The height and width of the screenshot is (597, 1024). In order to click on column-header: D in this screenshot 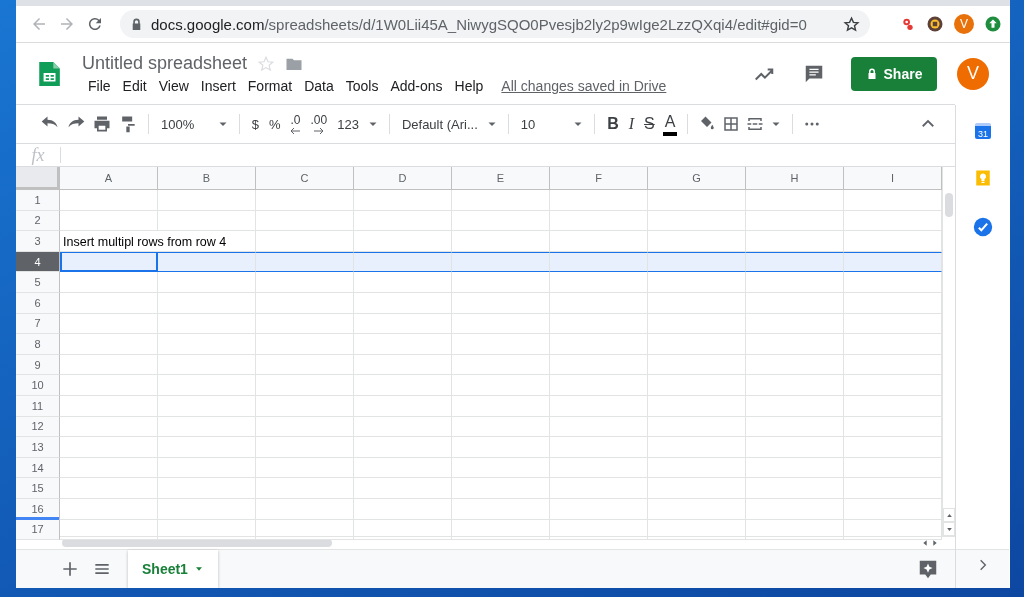, I will do `click(403, 178)`.